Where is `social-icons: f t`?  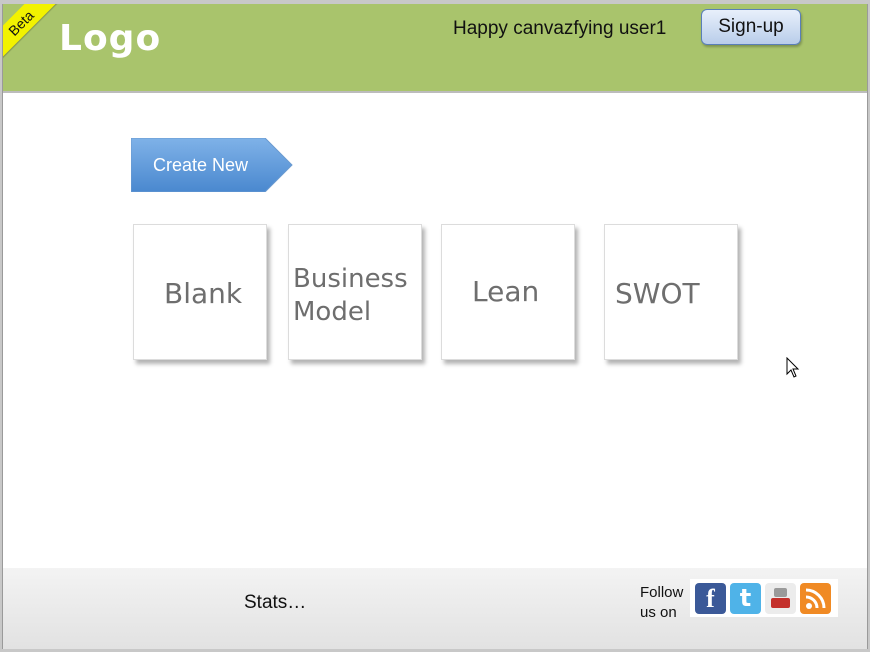
social-icons: f t is located at coordinates (764, 598).